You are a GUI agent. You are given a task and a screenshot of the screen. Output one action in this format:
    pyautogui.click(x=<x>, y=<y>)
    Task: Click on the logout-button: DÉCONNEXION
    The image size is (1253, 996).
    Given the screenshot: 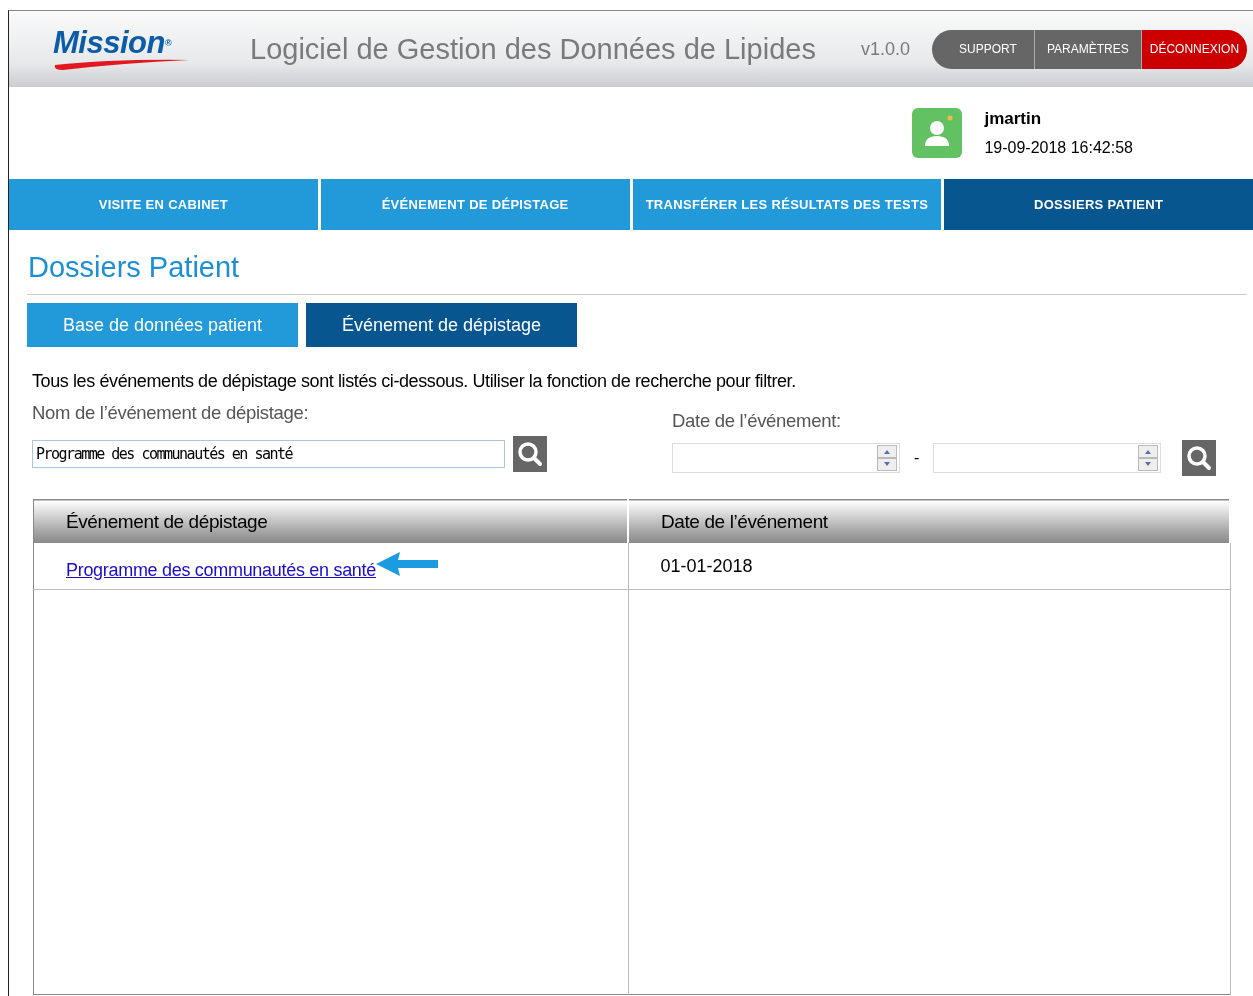 What is the action you would take?
    pyautogui.click(x=1194, y=49)
    